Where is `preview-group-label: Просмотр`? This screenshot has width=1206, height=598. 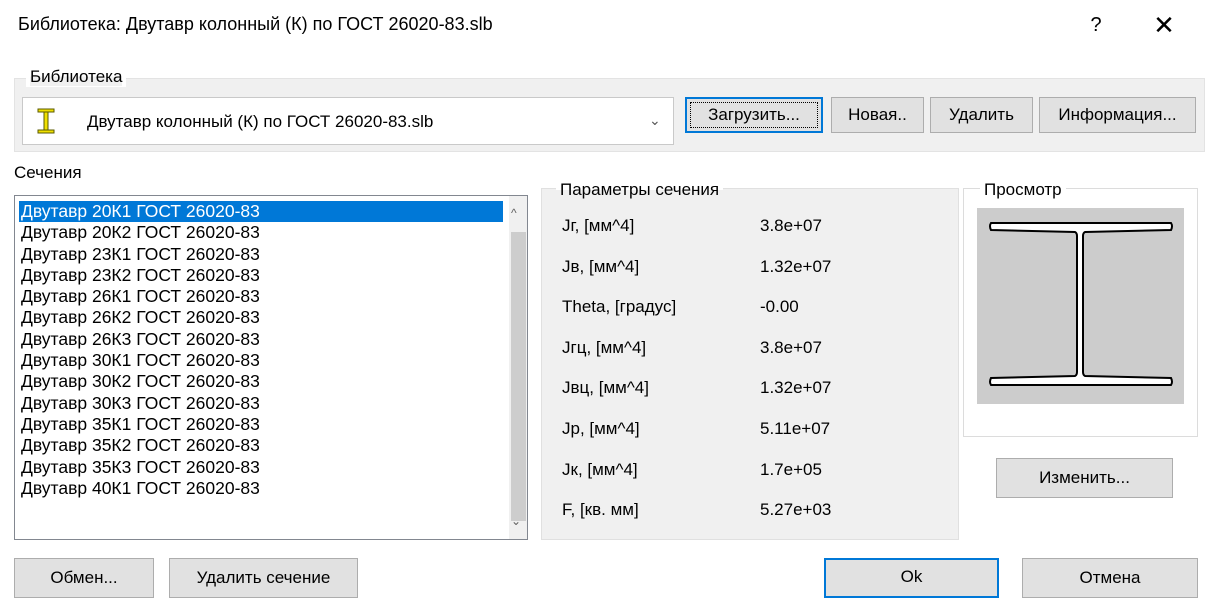 preview-group-label: Просмотр is located at coordinates (1023, 190).